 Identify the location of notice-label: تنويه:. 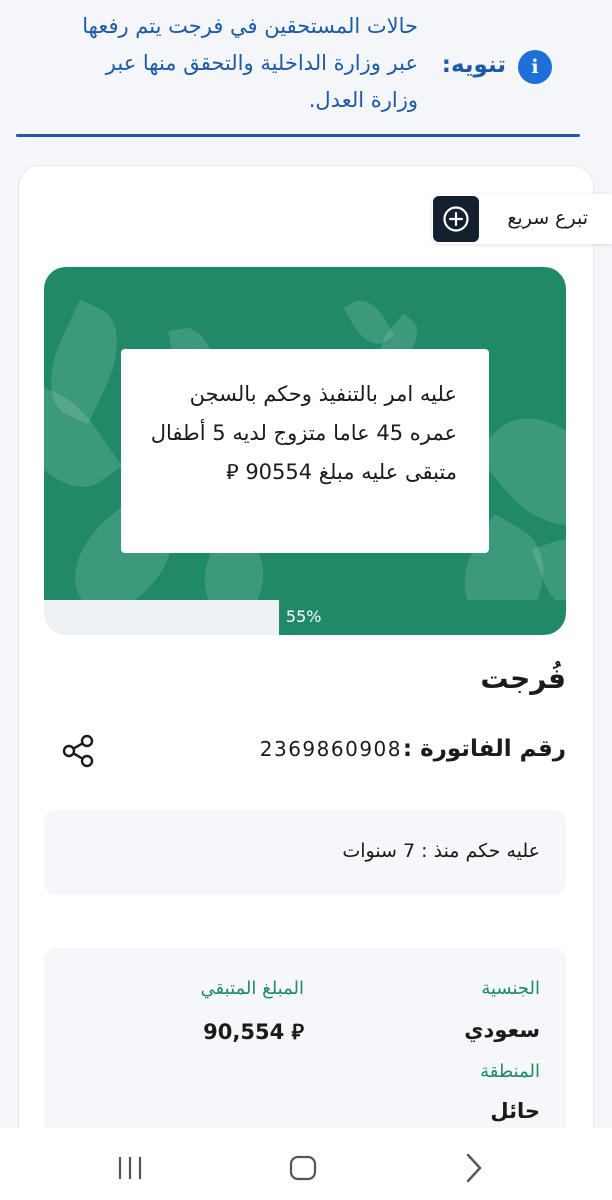
(473, 65).